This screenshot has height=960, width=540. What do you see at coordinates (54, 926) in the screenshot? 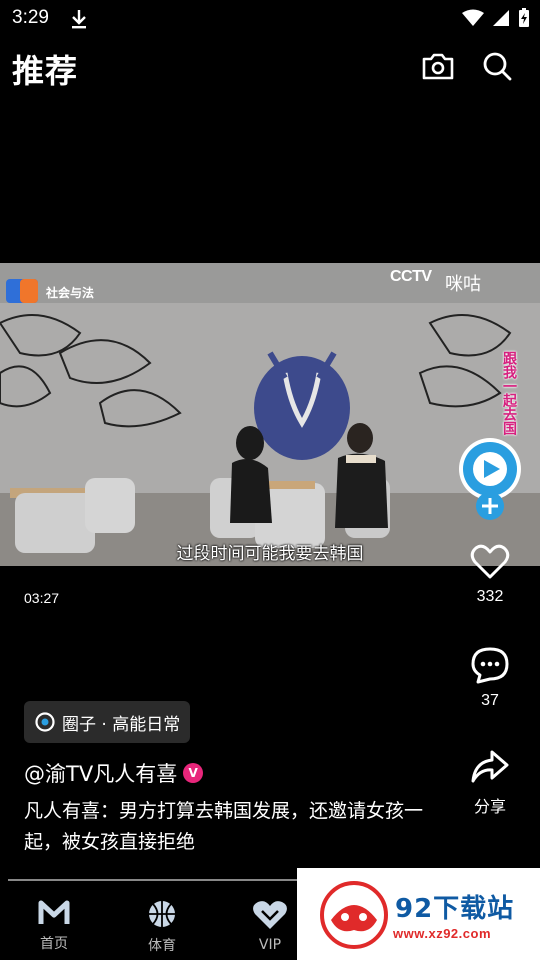
I see `nav-item-home: 首页` at bounding box center [54, 926].